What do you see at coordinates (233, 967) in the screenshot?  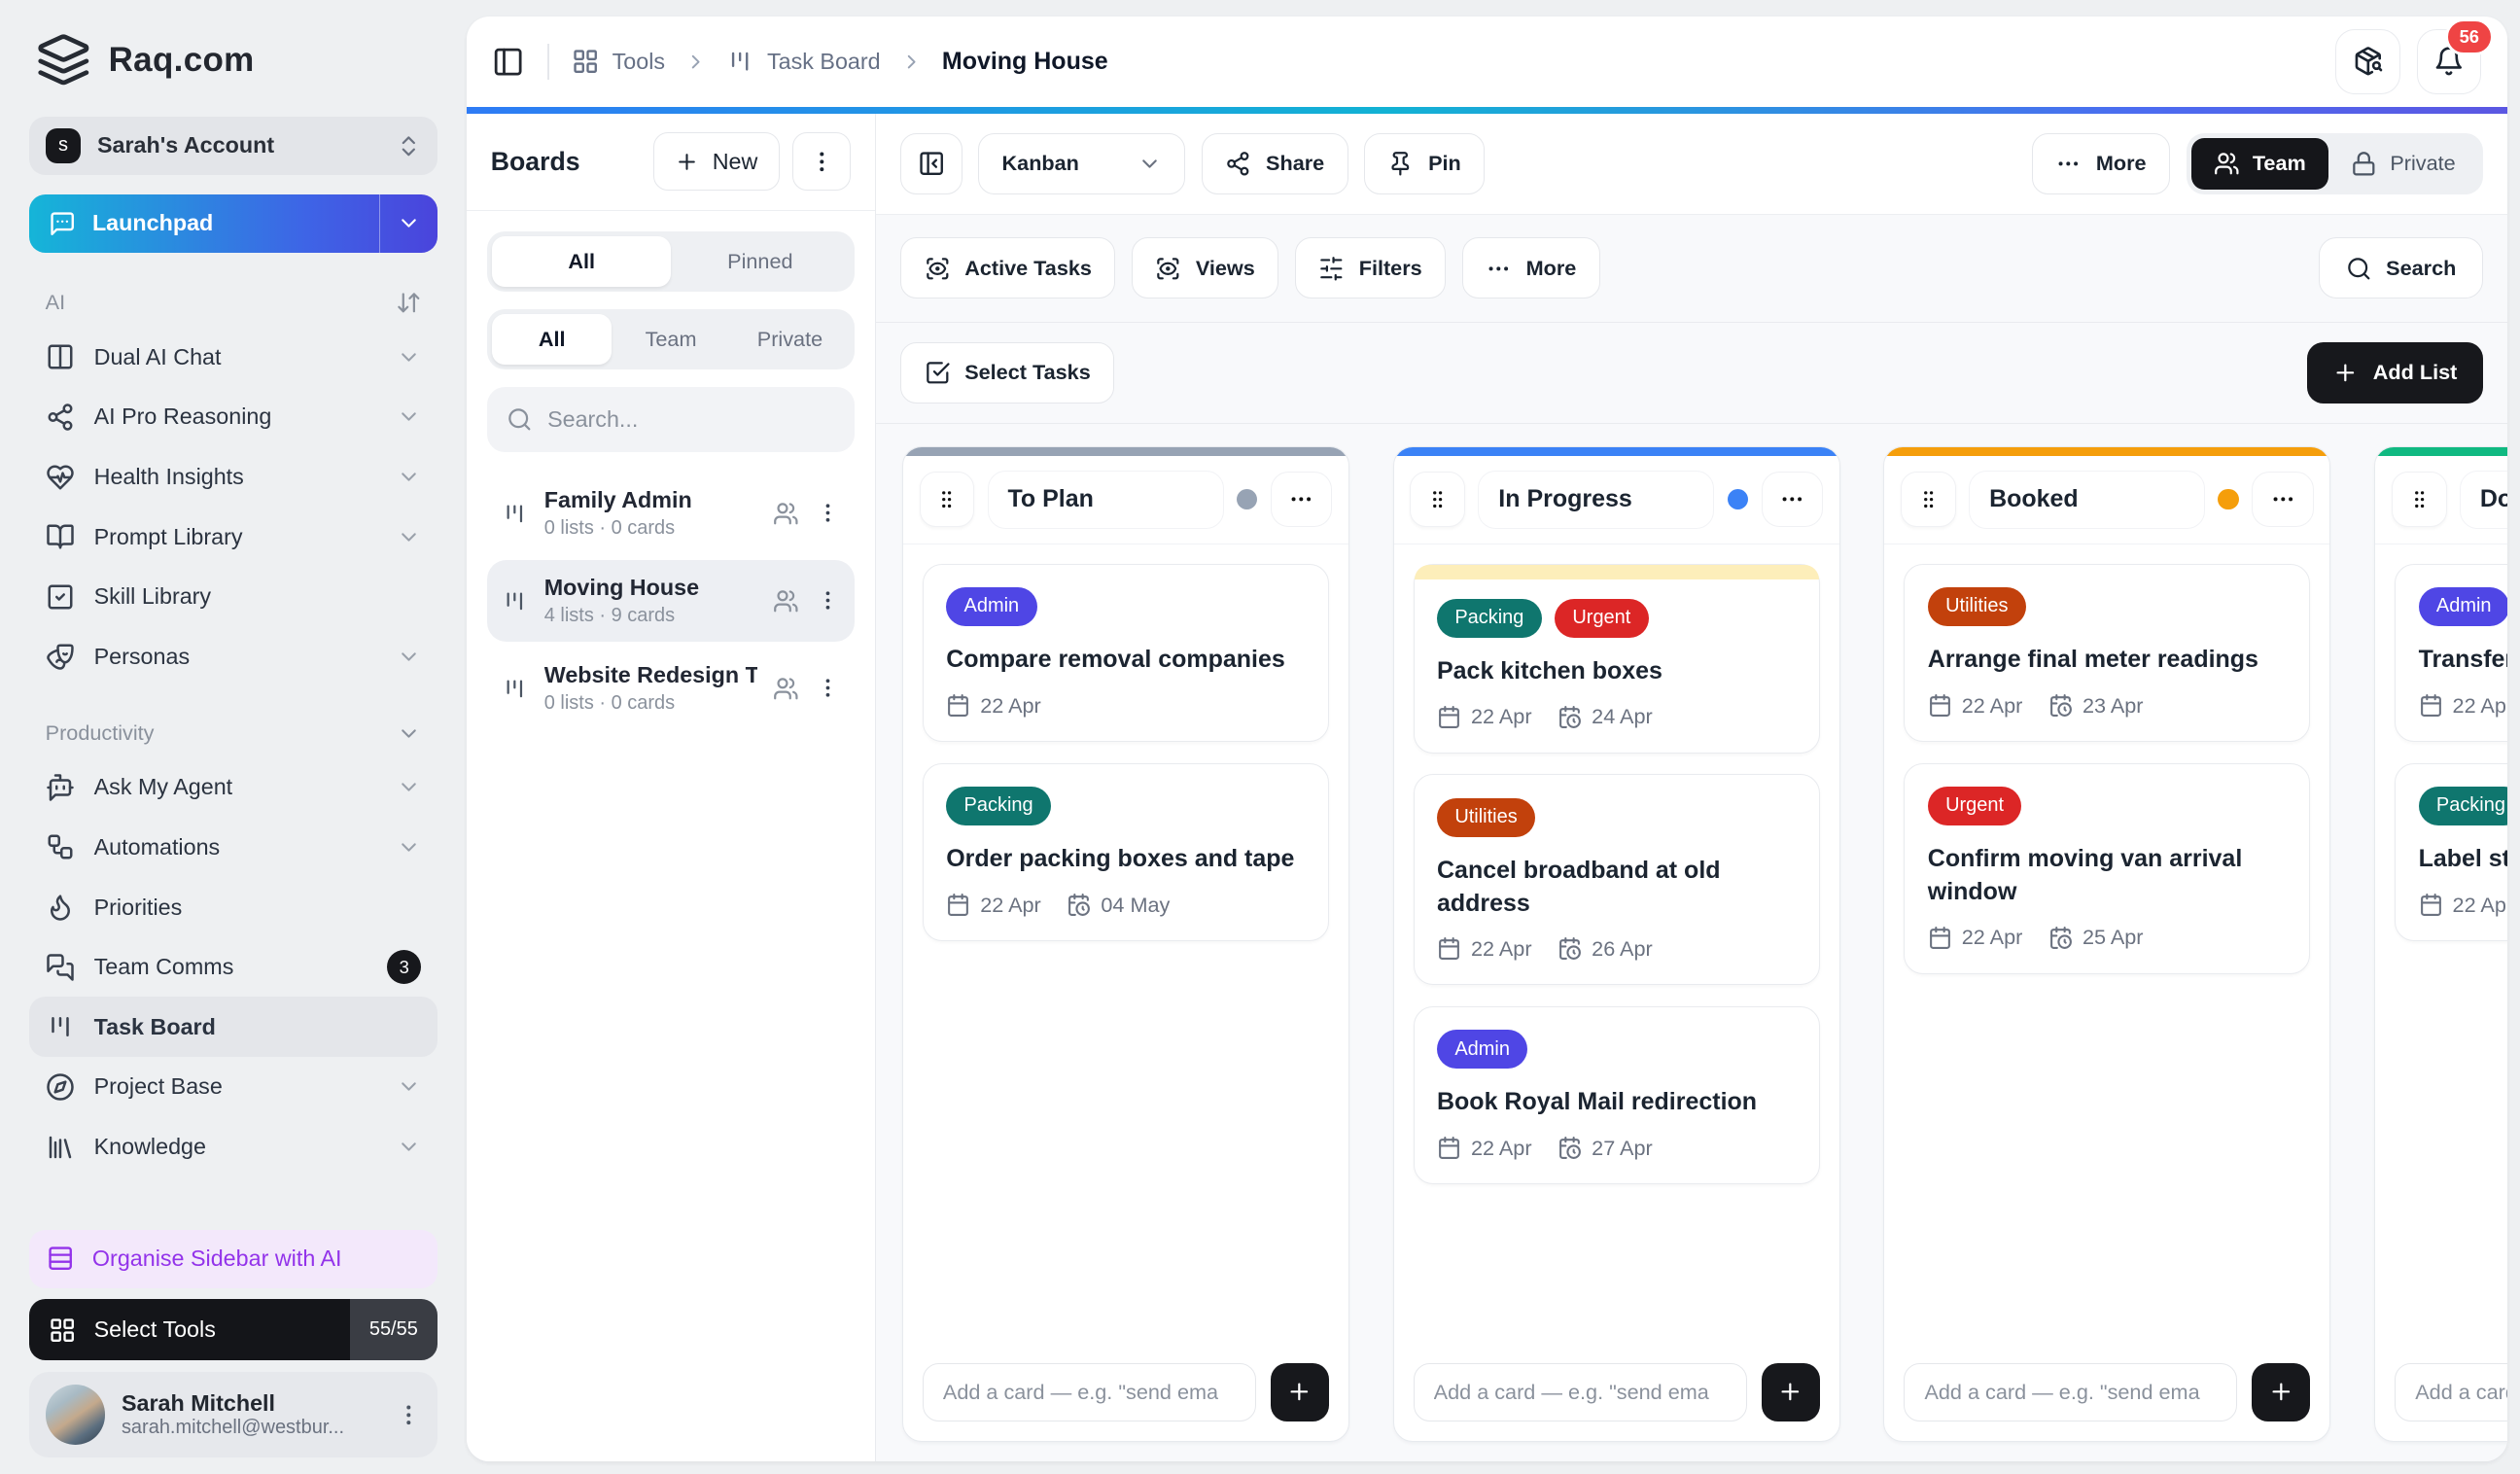 I see `sidebar-item-team-comms: Team Comms 3` at bounding box center [233, 967].